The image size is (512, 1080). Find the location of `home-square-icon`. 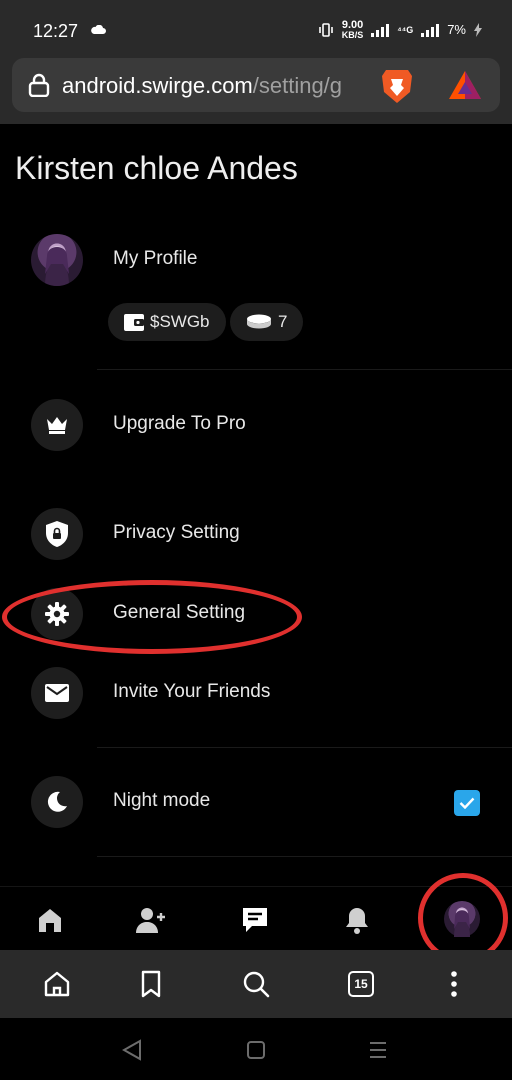

home-square-icon is located at coordinates (256, 1050).